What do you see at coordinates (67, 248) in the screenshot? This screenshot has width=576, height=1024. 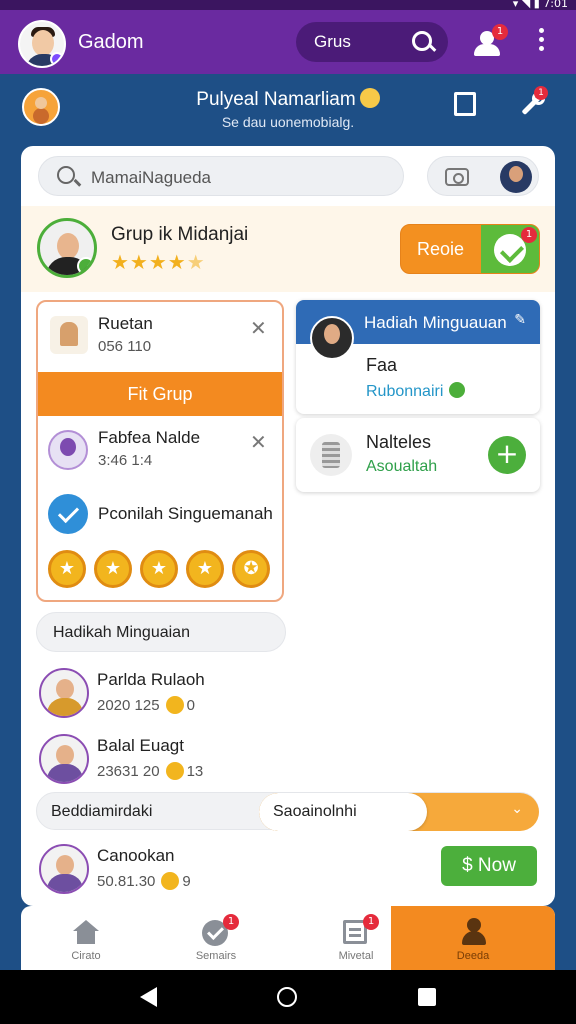 I see `group-avatar` at bounding box center [67, 248].